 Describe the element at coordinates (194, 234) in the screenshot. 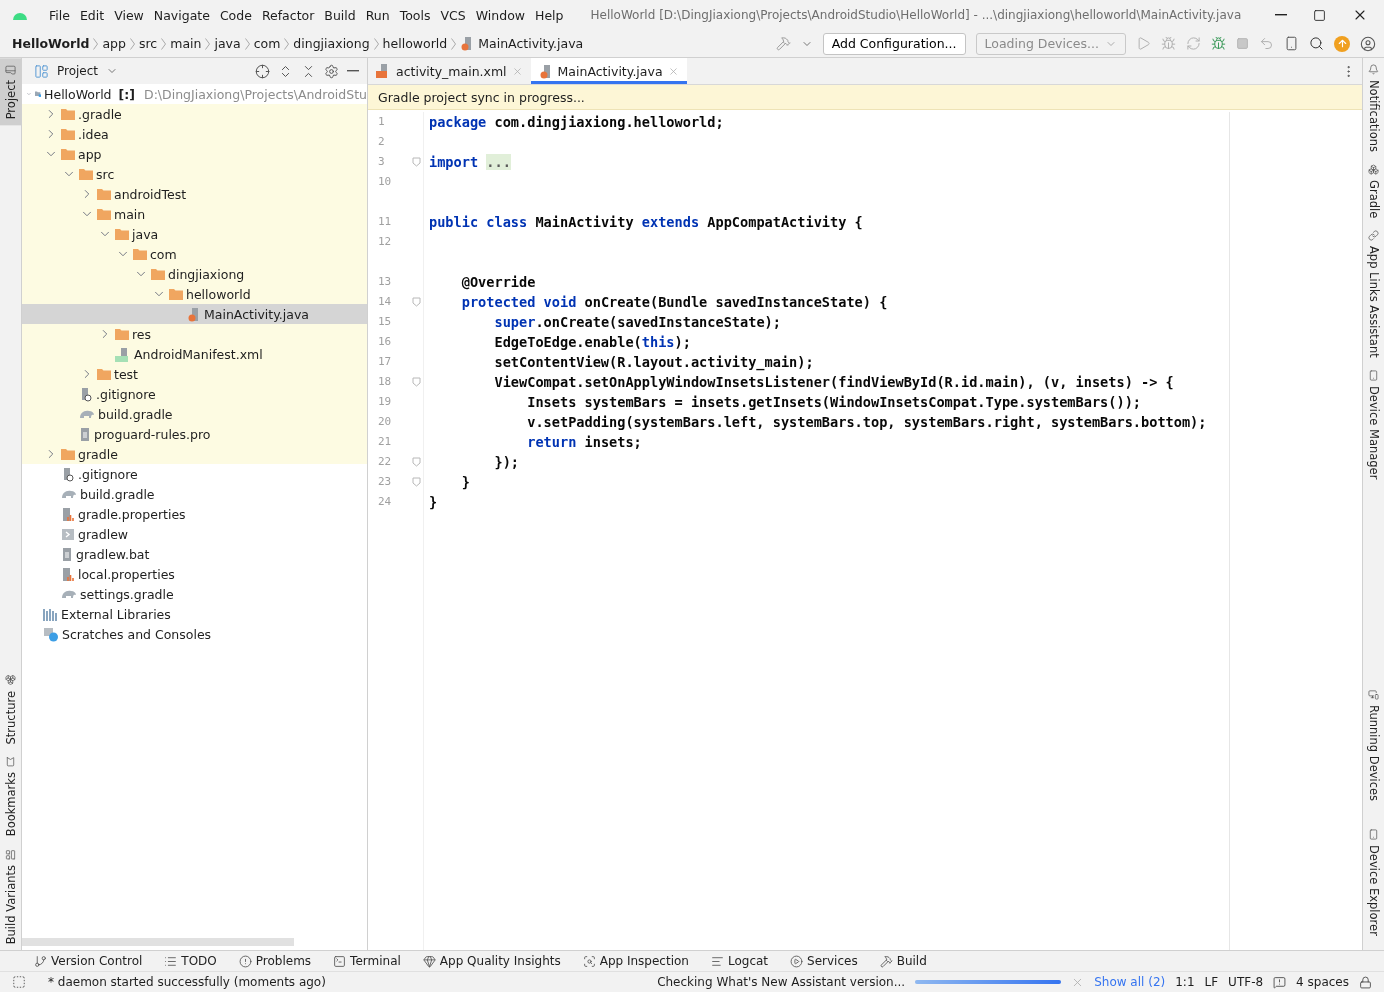

I see `tree-item: java` at that location.